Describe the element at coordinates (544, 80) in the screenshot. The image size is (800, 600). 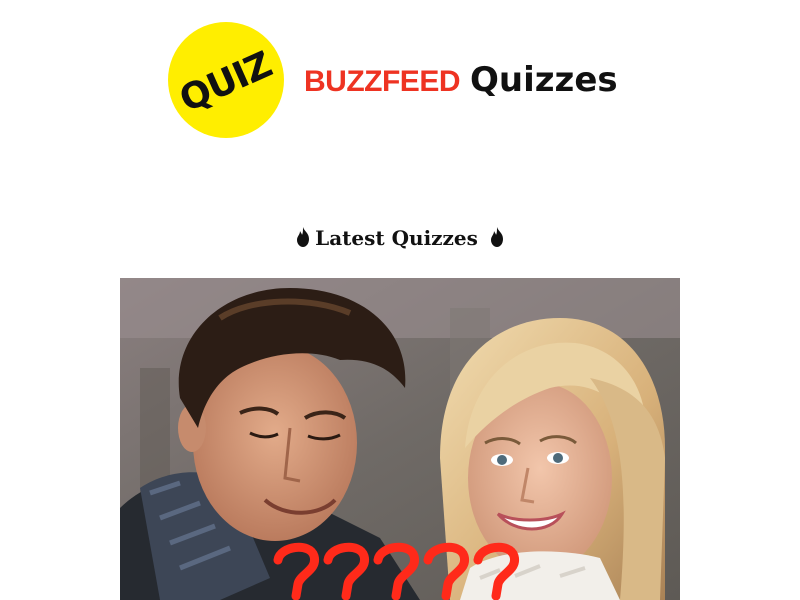
I see `brand-suffix: Quizzes` at that location.